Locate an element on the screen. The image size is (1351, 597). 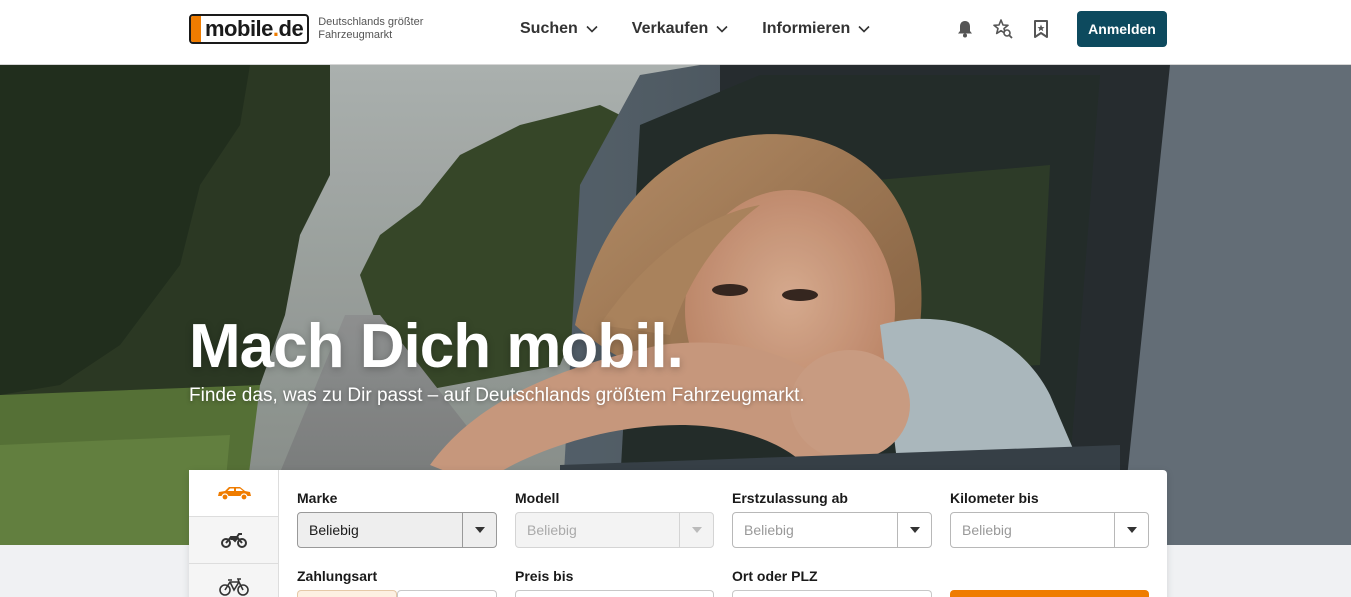
tab-motorcycle is located at coordinates (233, 540).